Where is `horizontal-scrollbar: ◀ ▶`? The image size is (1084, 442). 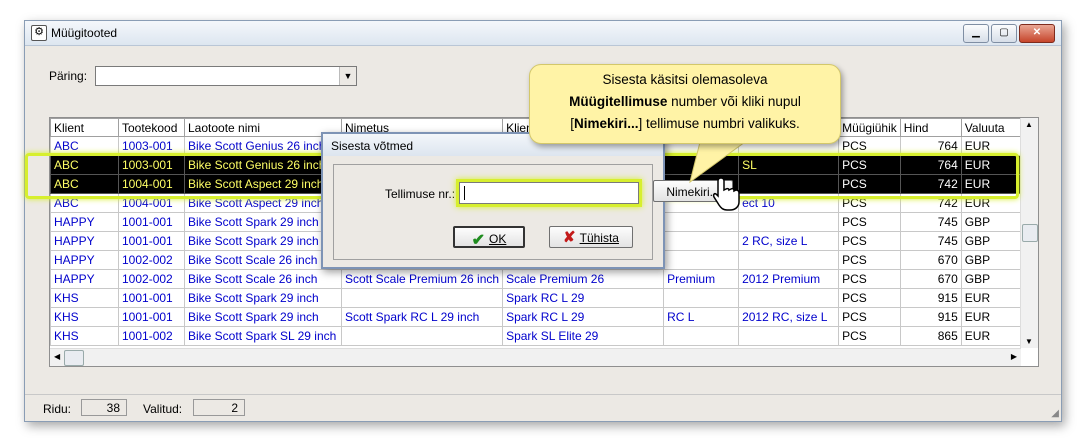 horizontal-scrollbar: ◀ ▶ is located at coordinates (535, 357).